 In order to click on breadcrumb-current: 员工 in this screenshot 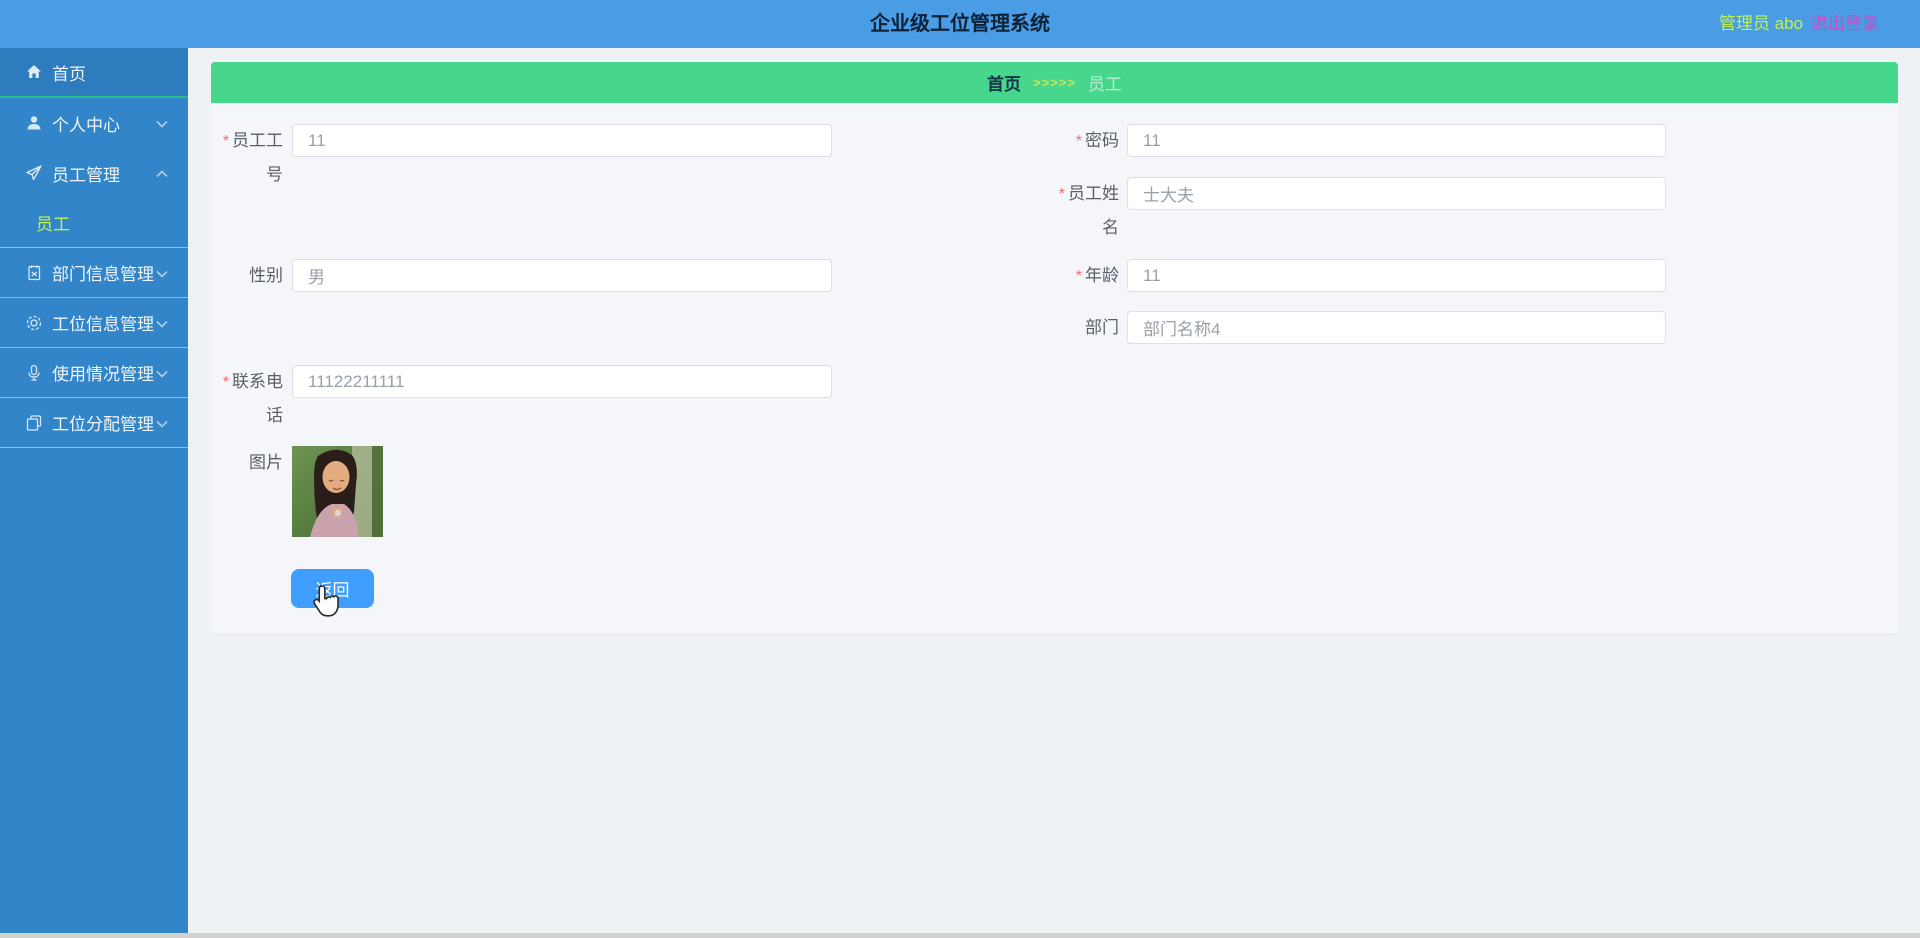, I will do `click(1104, 84)`.